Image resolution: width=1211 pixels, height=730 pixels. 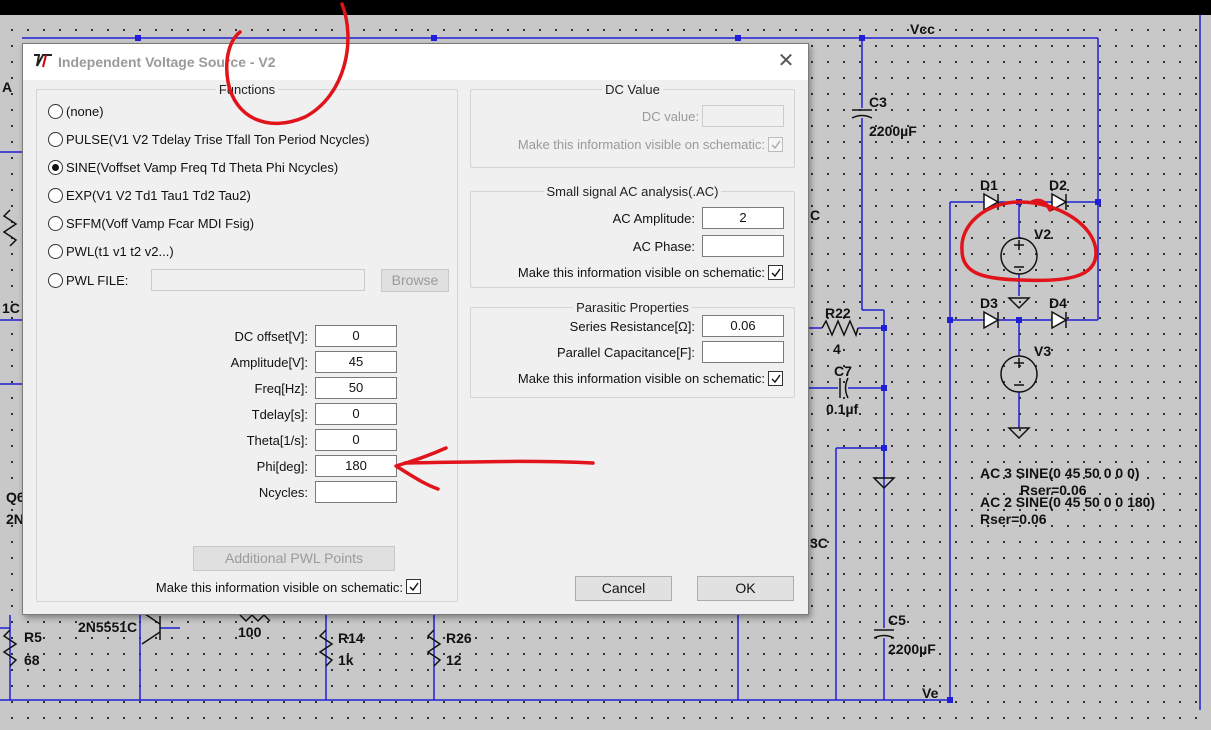 I want to click on c7-label: C7, so click(x=843, y=371).